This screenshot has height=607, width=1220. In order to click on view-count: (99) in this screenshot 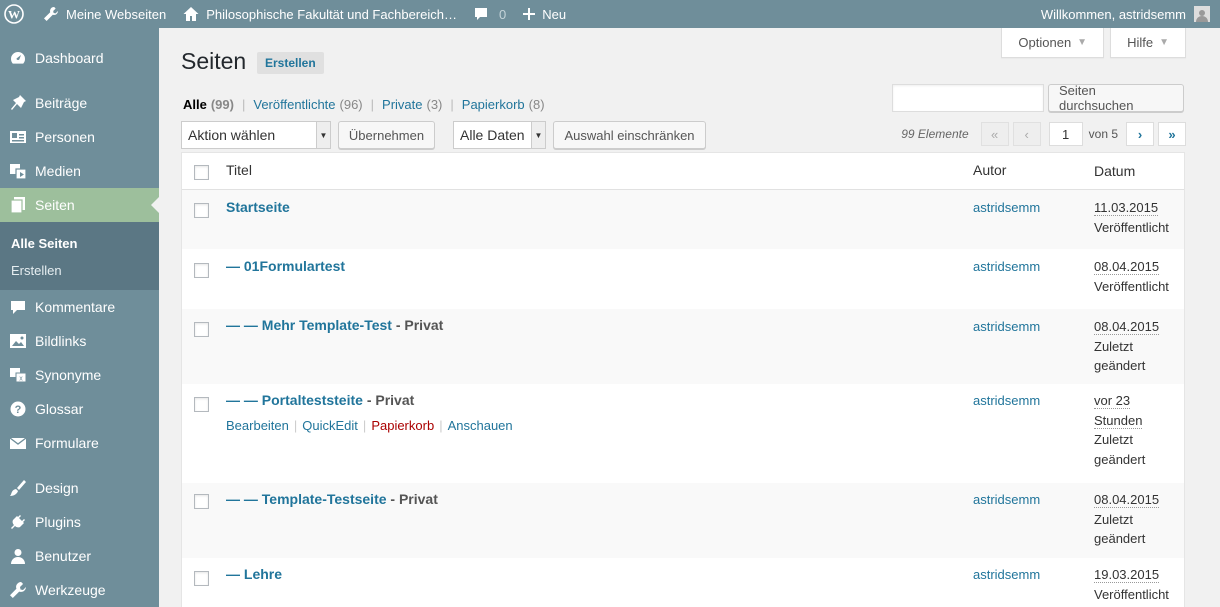, I will do `click(222, 104)`.